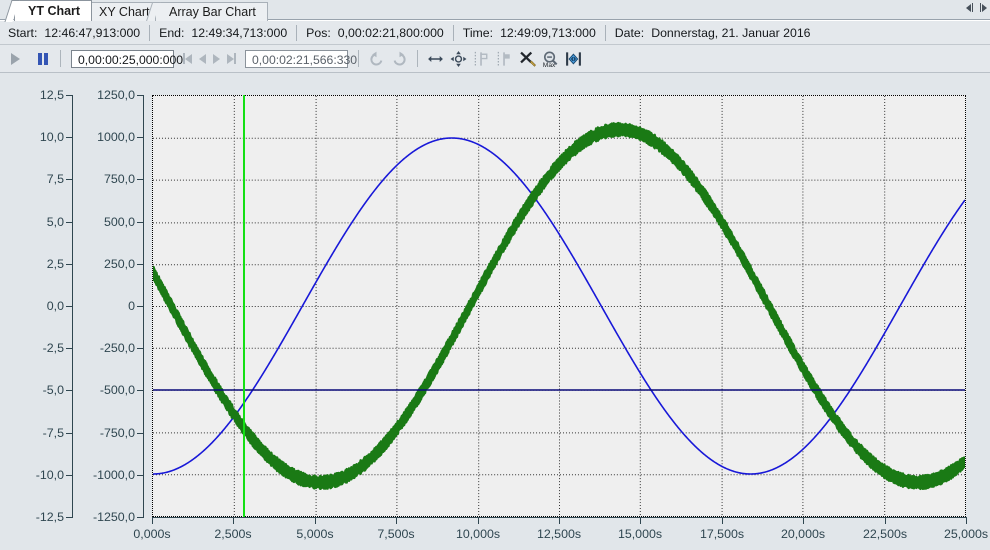 The height and width of the screenshot is (550, 990). I want to click on x-axis-label: 15,000s, so click(640, 534).